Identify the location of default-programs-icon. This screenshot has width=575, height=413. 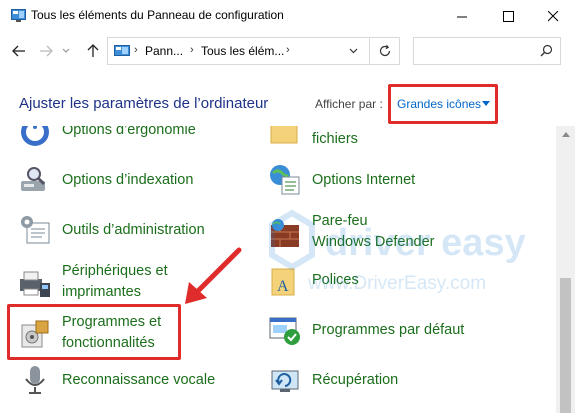
(284, 331).